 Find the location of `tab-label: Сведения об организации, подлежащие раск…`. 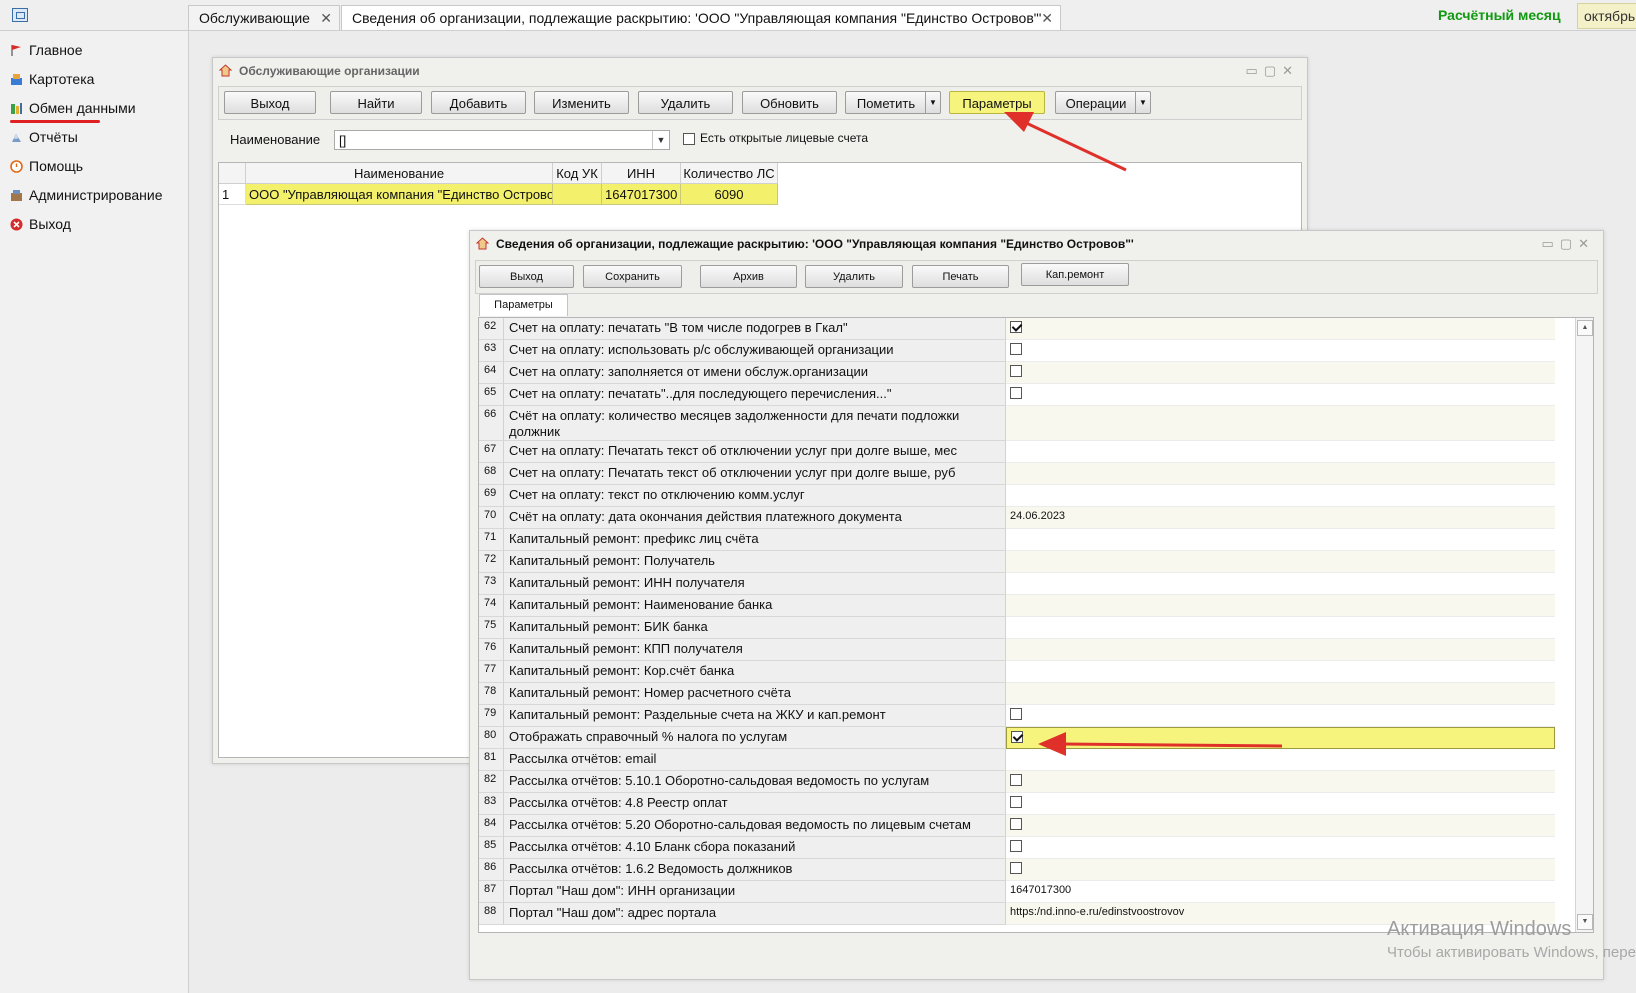

tab-label: Сведения об организации, подлежащие раск… is located at coordinates (697, 18).